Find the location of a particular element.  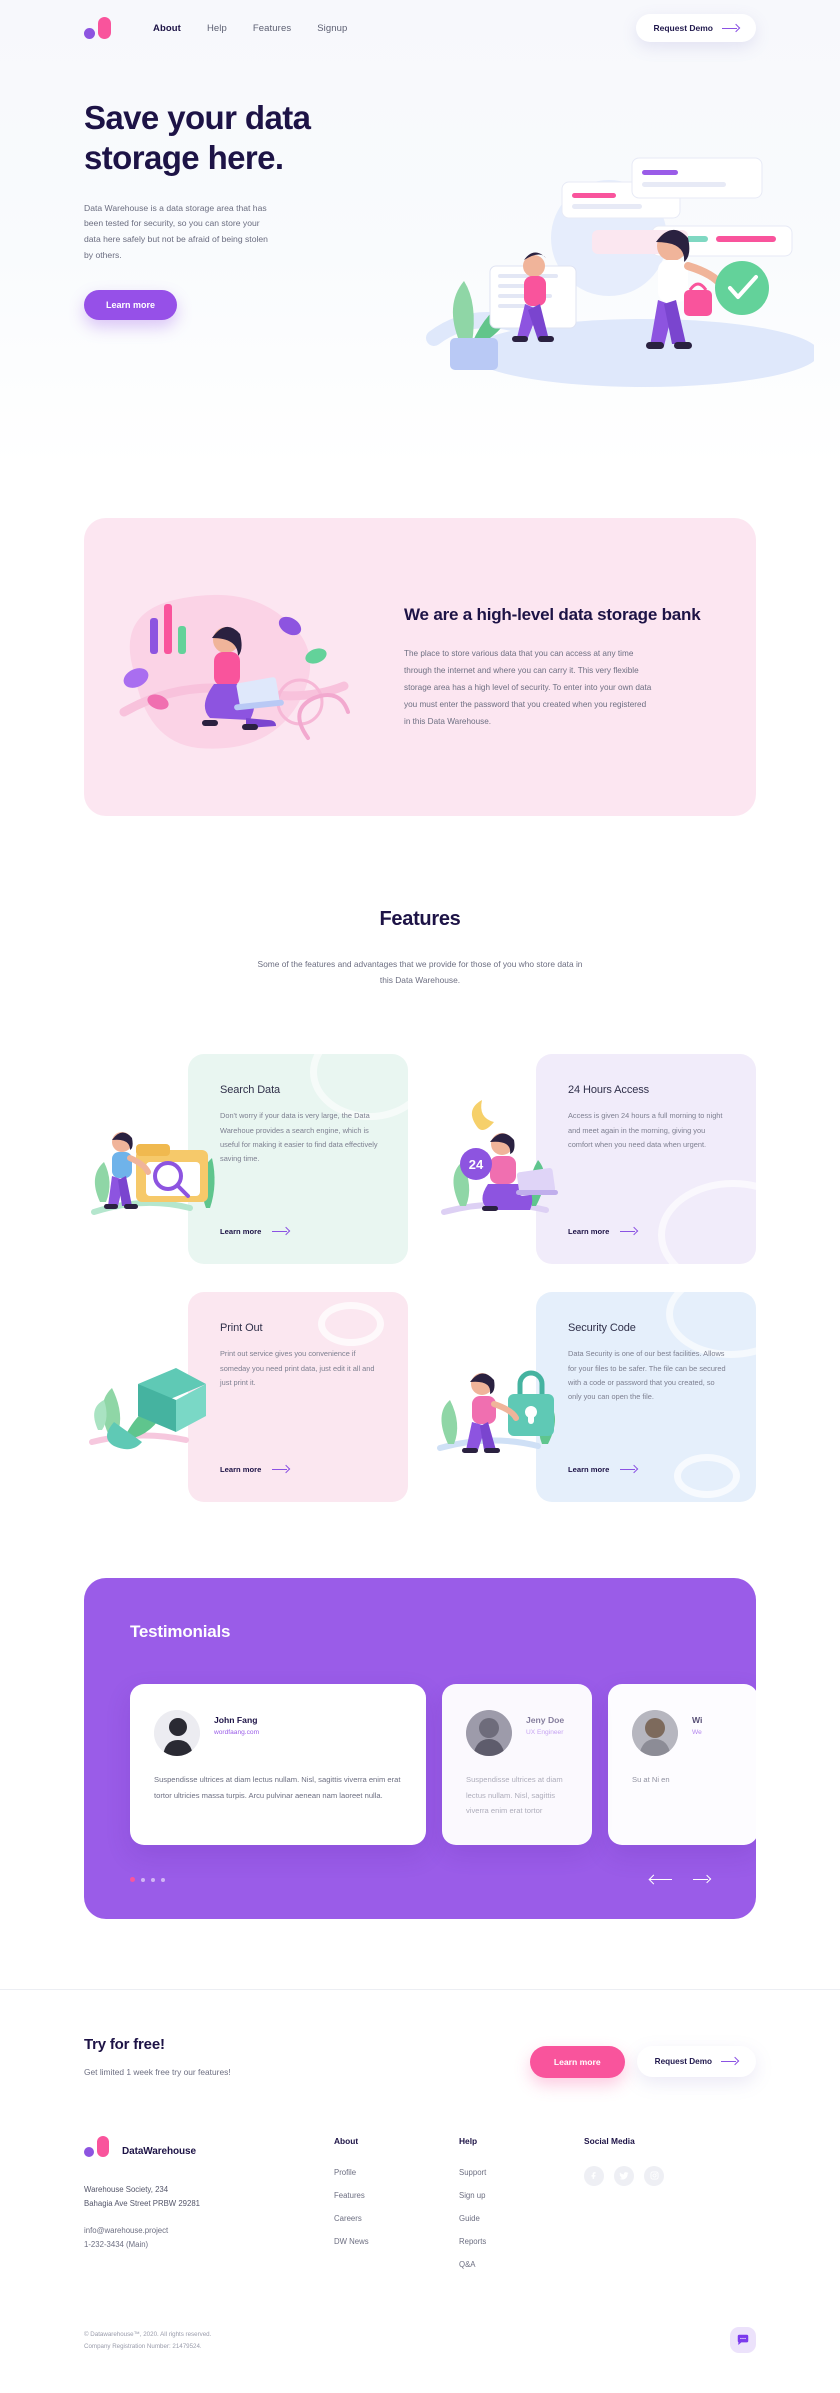

registration-text: Company Registration Number: 21479524. is located at coordinates (143, 2346).